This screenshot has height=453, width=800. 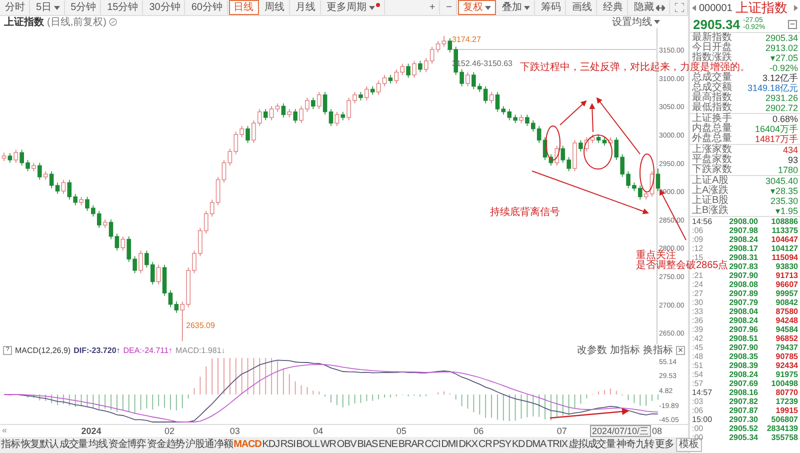 What do you see at coordinates (308, 445) in the screenshot?
I see `indicator-tab: BOLL` at bounding box center [308, 445].